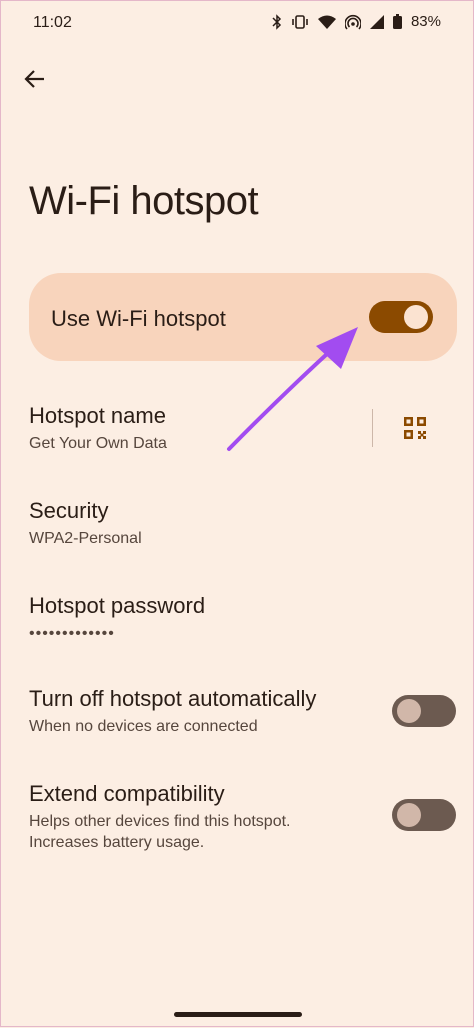 This screenshot has height=1028, width=474. I want to click on back-button, so click(35, 81).